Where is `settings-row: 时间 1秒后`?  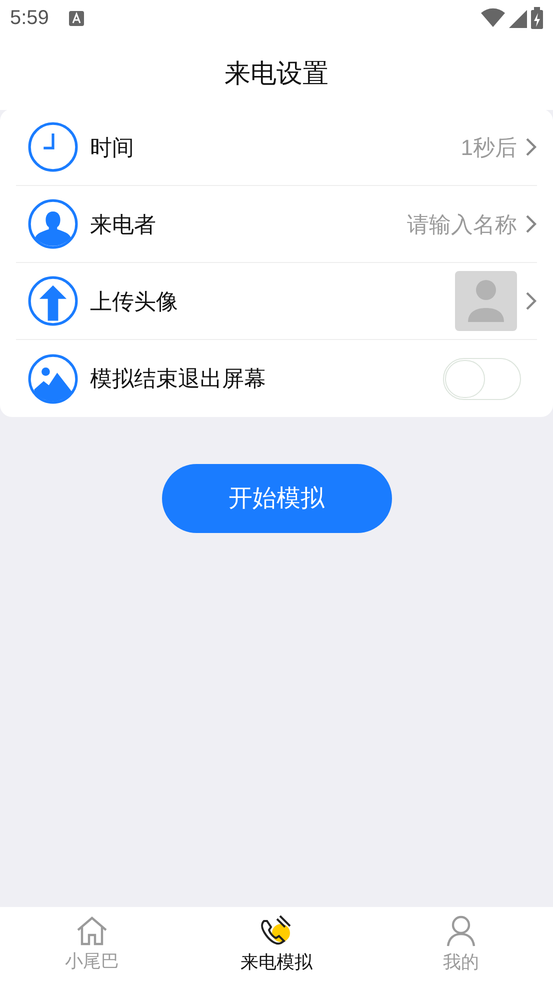
settings-row: 时间 1秒后 is located at coordinates (276, 147).